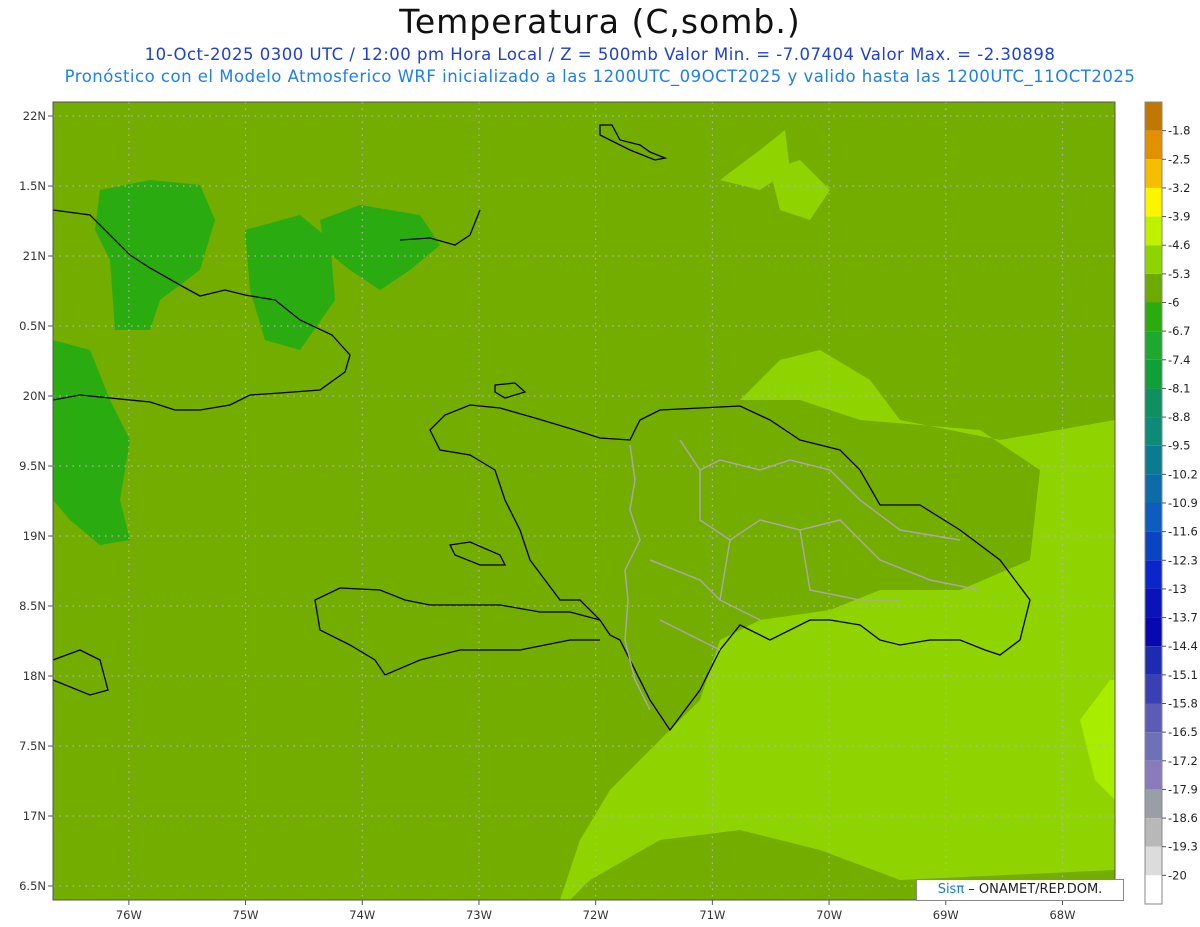 The width and height of the screenshot is (1200, 927). I want to click on legend-label: -6, so click(1173, 303).